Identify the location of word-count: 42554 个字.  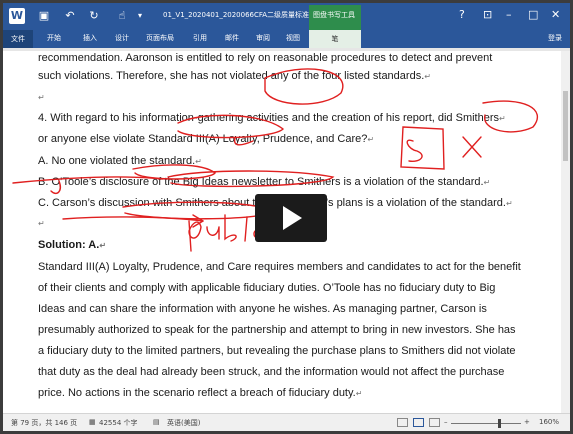
(118, 423).